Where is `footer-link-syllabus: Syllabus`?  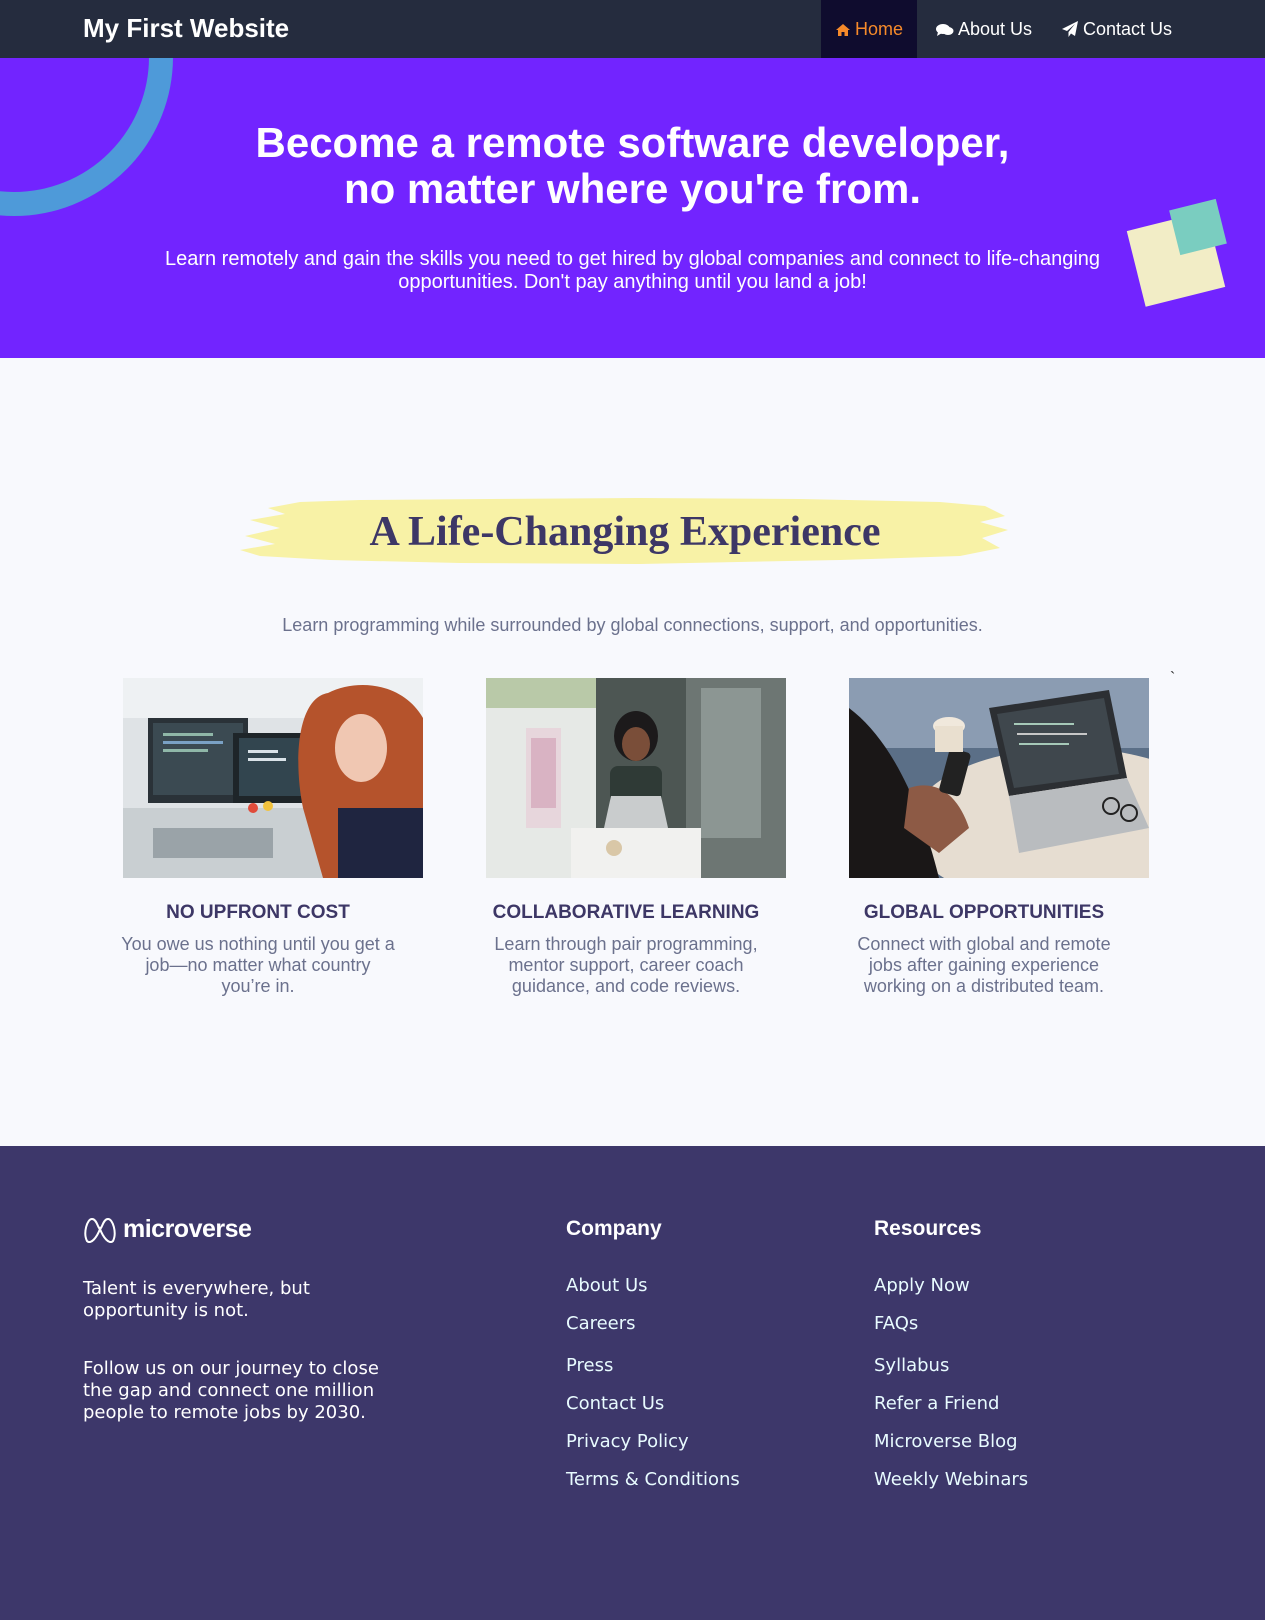
footer-link-syllabus: Syllabus is located at coordinates (911, 1366).